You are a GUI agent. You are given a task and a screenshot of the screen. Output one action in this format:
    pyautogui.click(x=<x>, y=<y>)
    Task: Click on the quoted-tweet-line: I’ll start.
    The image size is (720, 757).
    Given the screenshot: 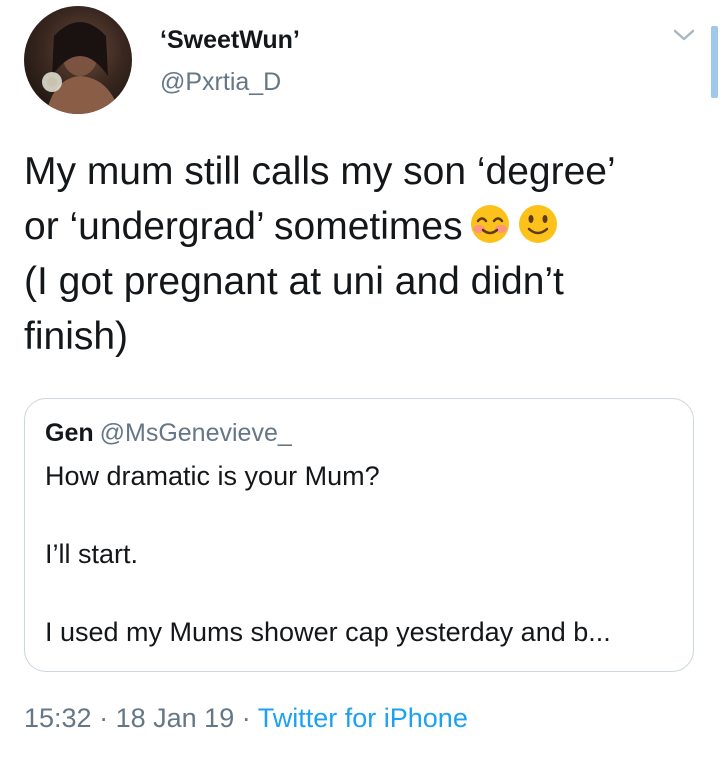 What is the action you would take?
    pyautogui.click(x=92, y=554)
    